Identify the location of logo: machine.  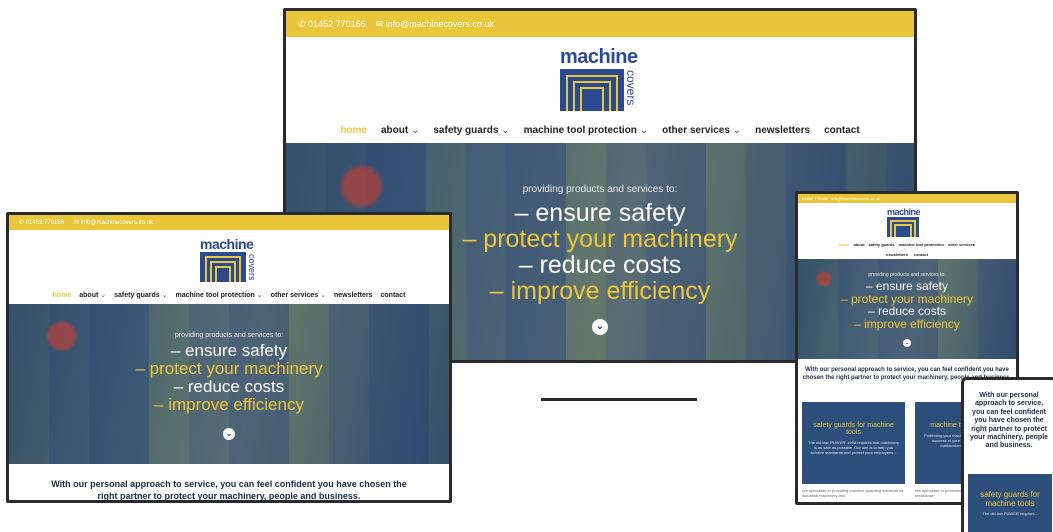
(907, 222).